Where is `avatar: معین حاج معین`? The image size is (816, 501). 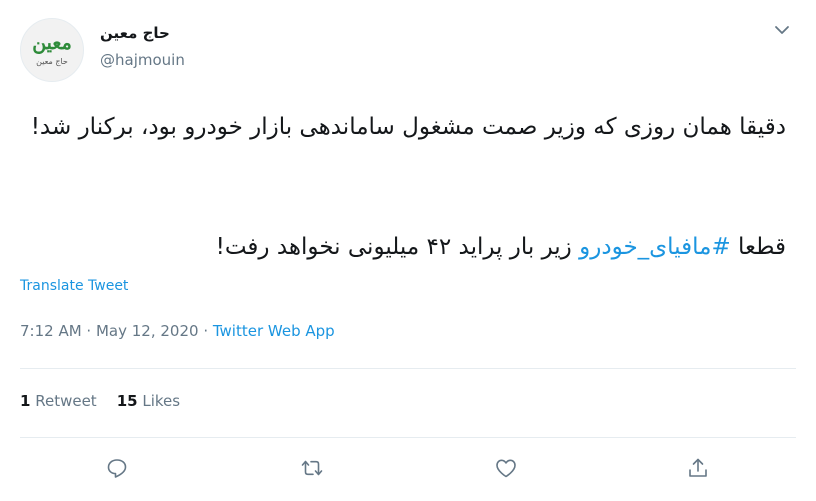
avatar: معین حاج معین is located at coordinates (52, 50).